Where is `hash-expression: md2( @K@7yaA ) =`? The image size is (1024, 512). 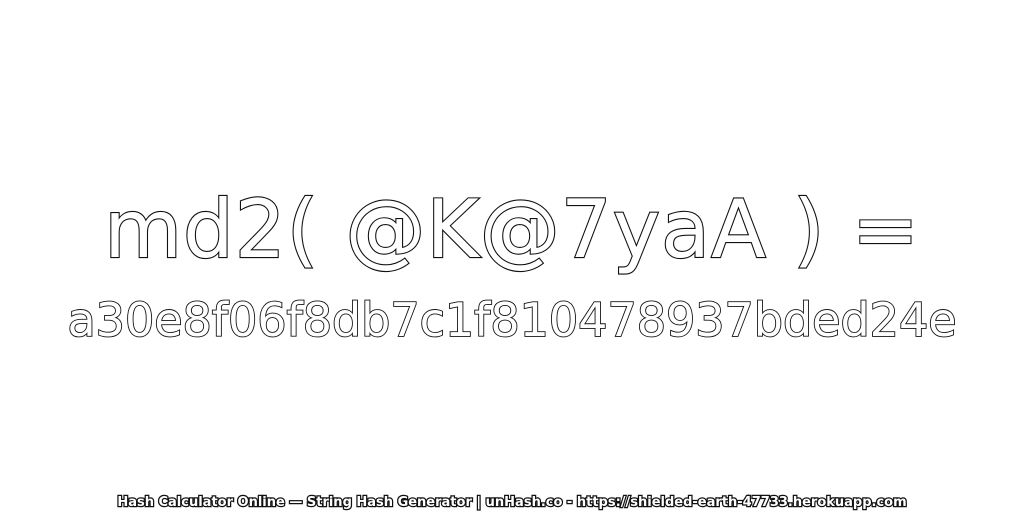 hash-expression: md2( @K@7yaA ) = is located at coordinates (511, 229).